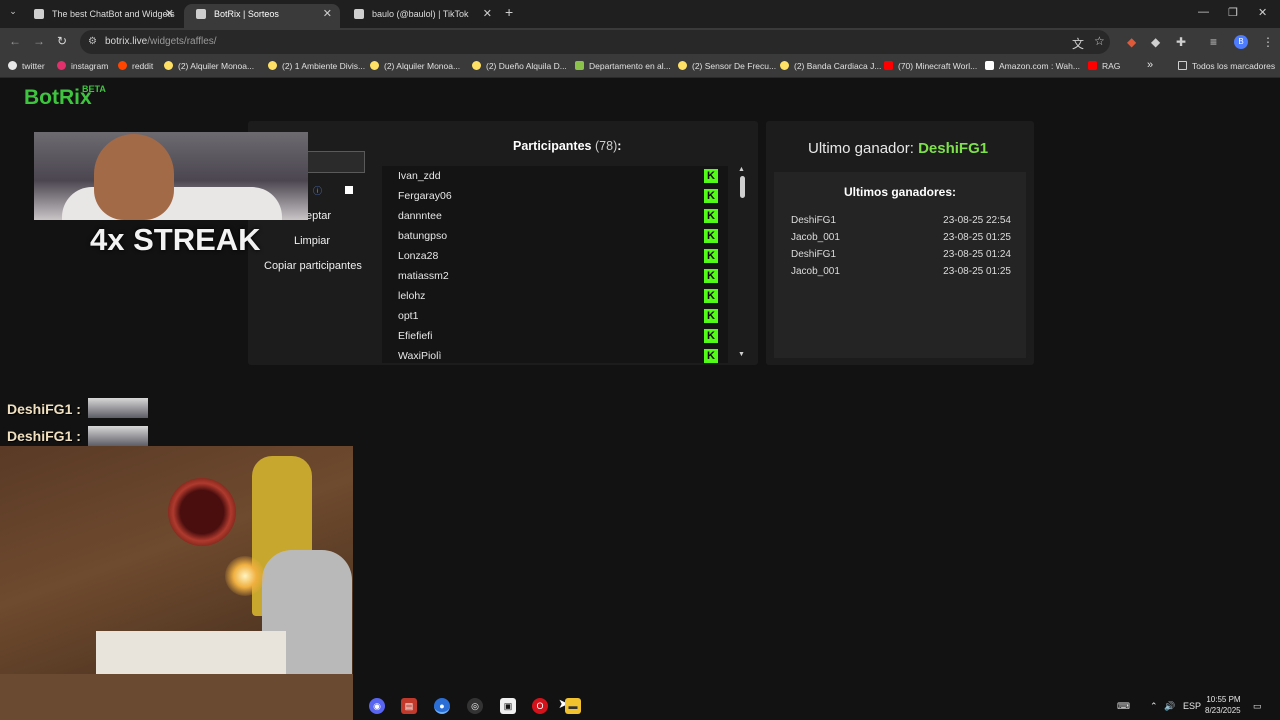 This screenshot has height=720, width=1280. Describe the element at coordinates (558, 336) in the screenshot. I see `participant-row: Efiefiefi K` at that location.